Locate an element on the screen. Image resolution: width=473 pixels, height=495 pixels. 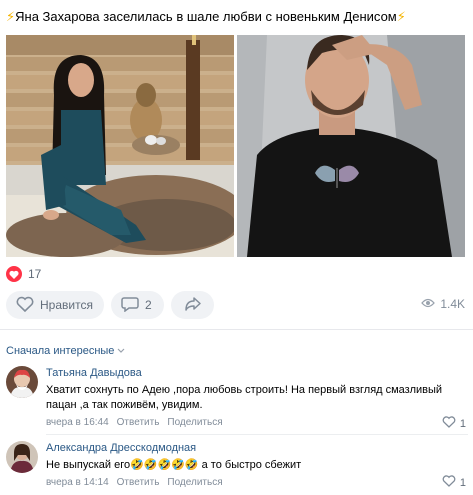
sort-label: Сначала интересные is located at coordinates (60, 351).